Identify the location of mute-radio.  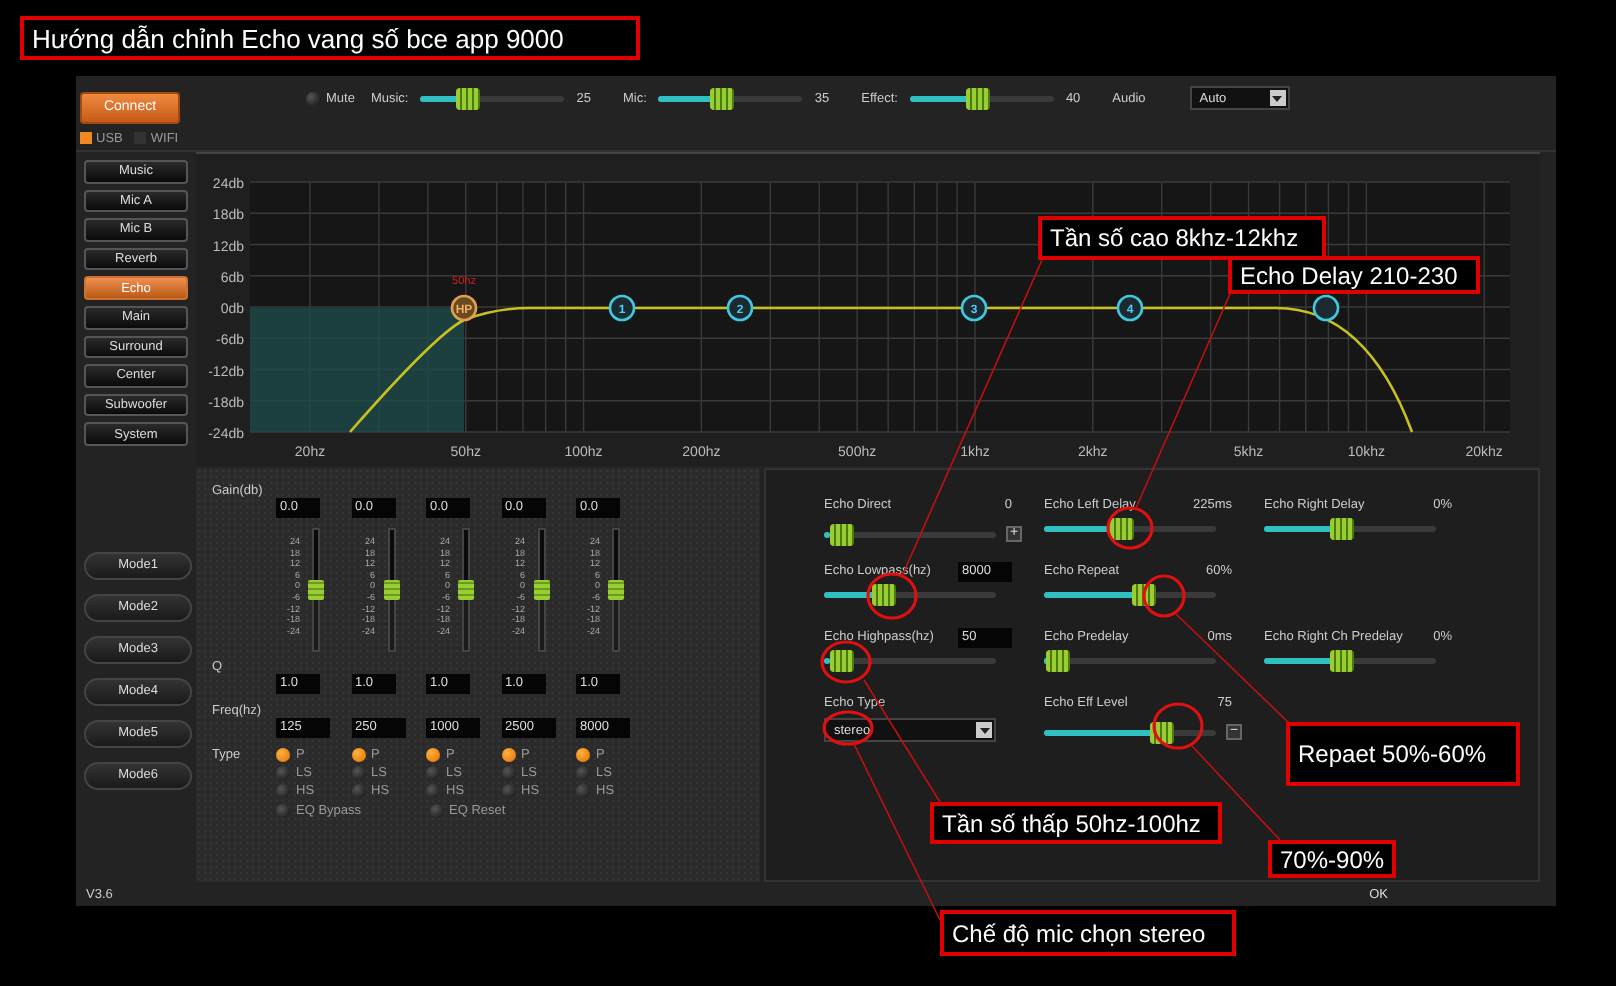
(313, 98).